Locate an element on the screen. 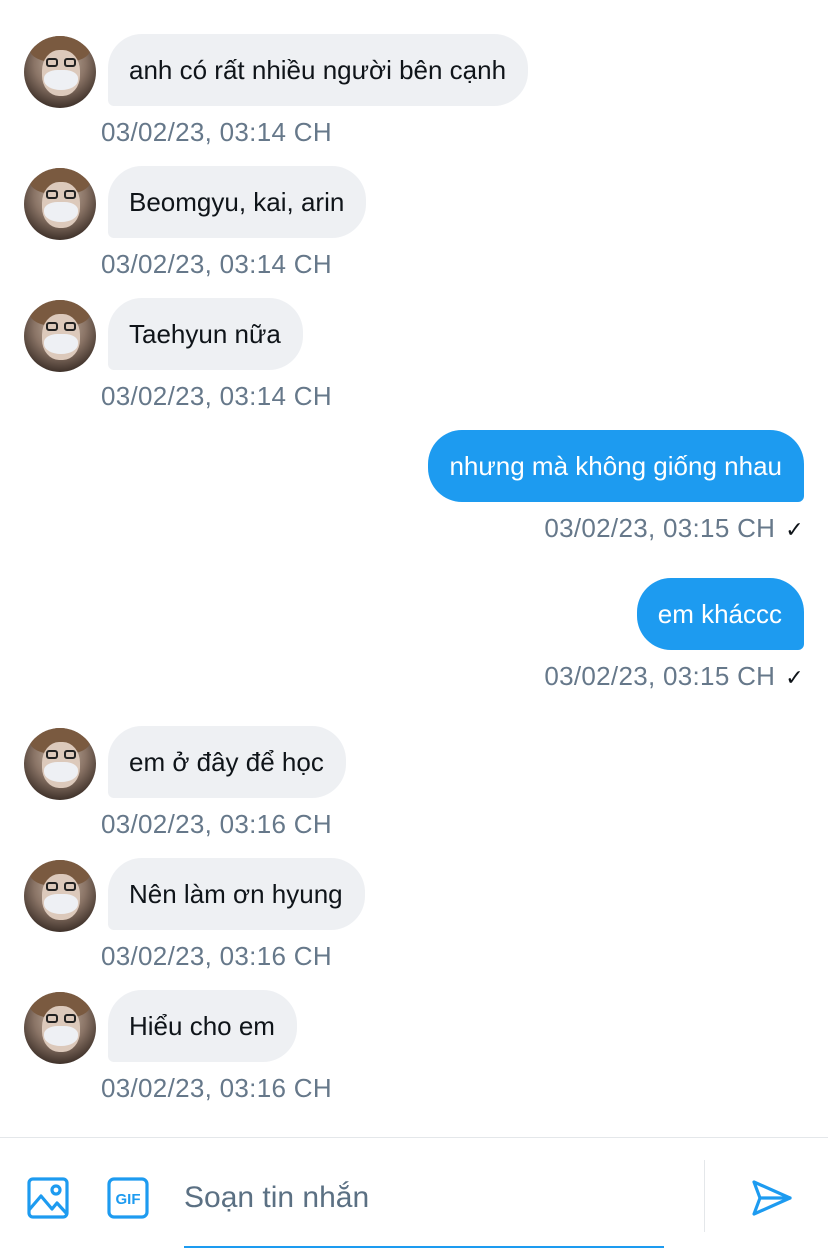 The width and height of the screenshot is (828, 1259). message-bubble: em kháccc is located at coordinates (720, 614).